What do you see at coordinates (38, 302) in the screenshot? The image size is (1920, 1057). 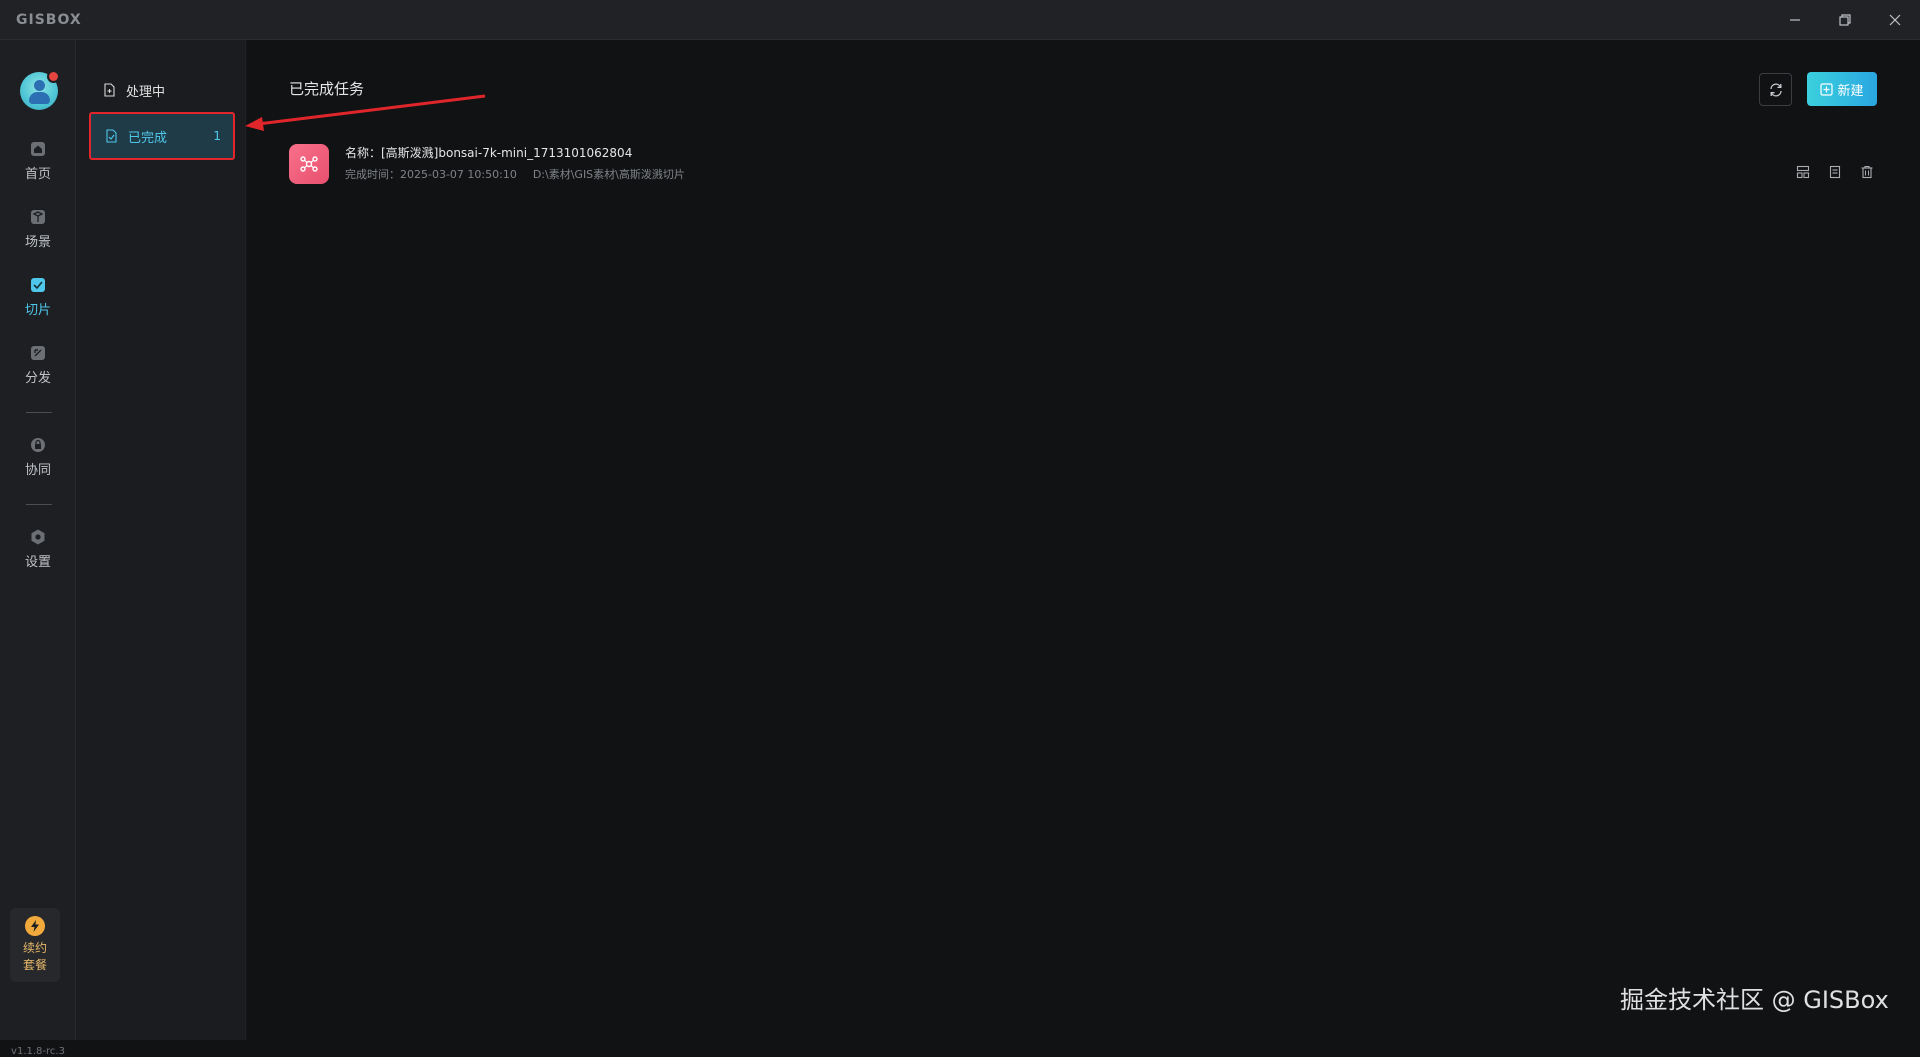 I see `nav-item-slice: 切片` at bounding box center [38, 302].